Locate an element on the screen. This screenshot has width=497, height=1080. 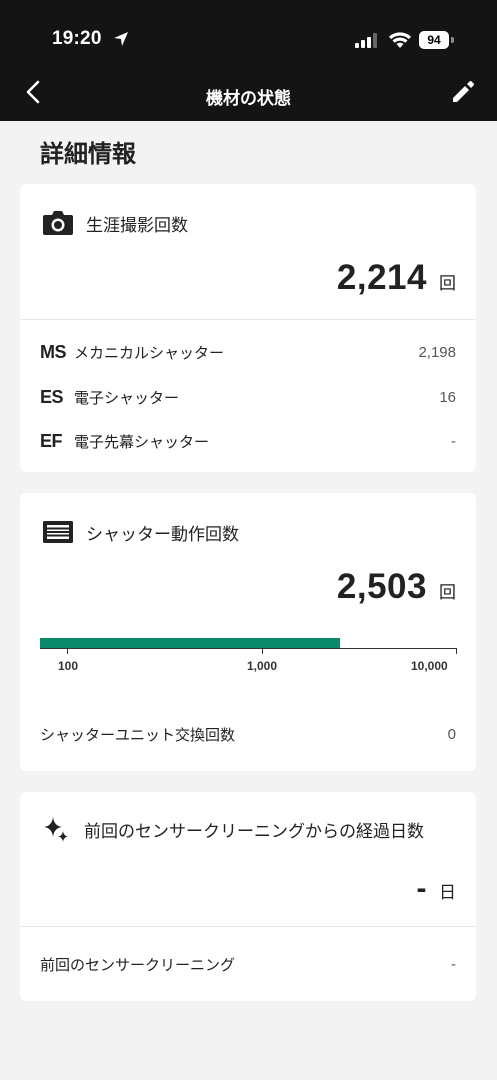
scale-tick-label: 100 is located at coordinates (68, 666).